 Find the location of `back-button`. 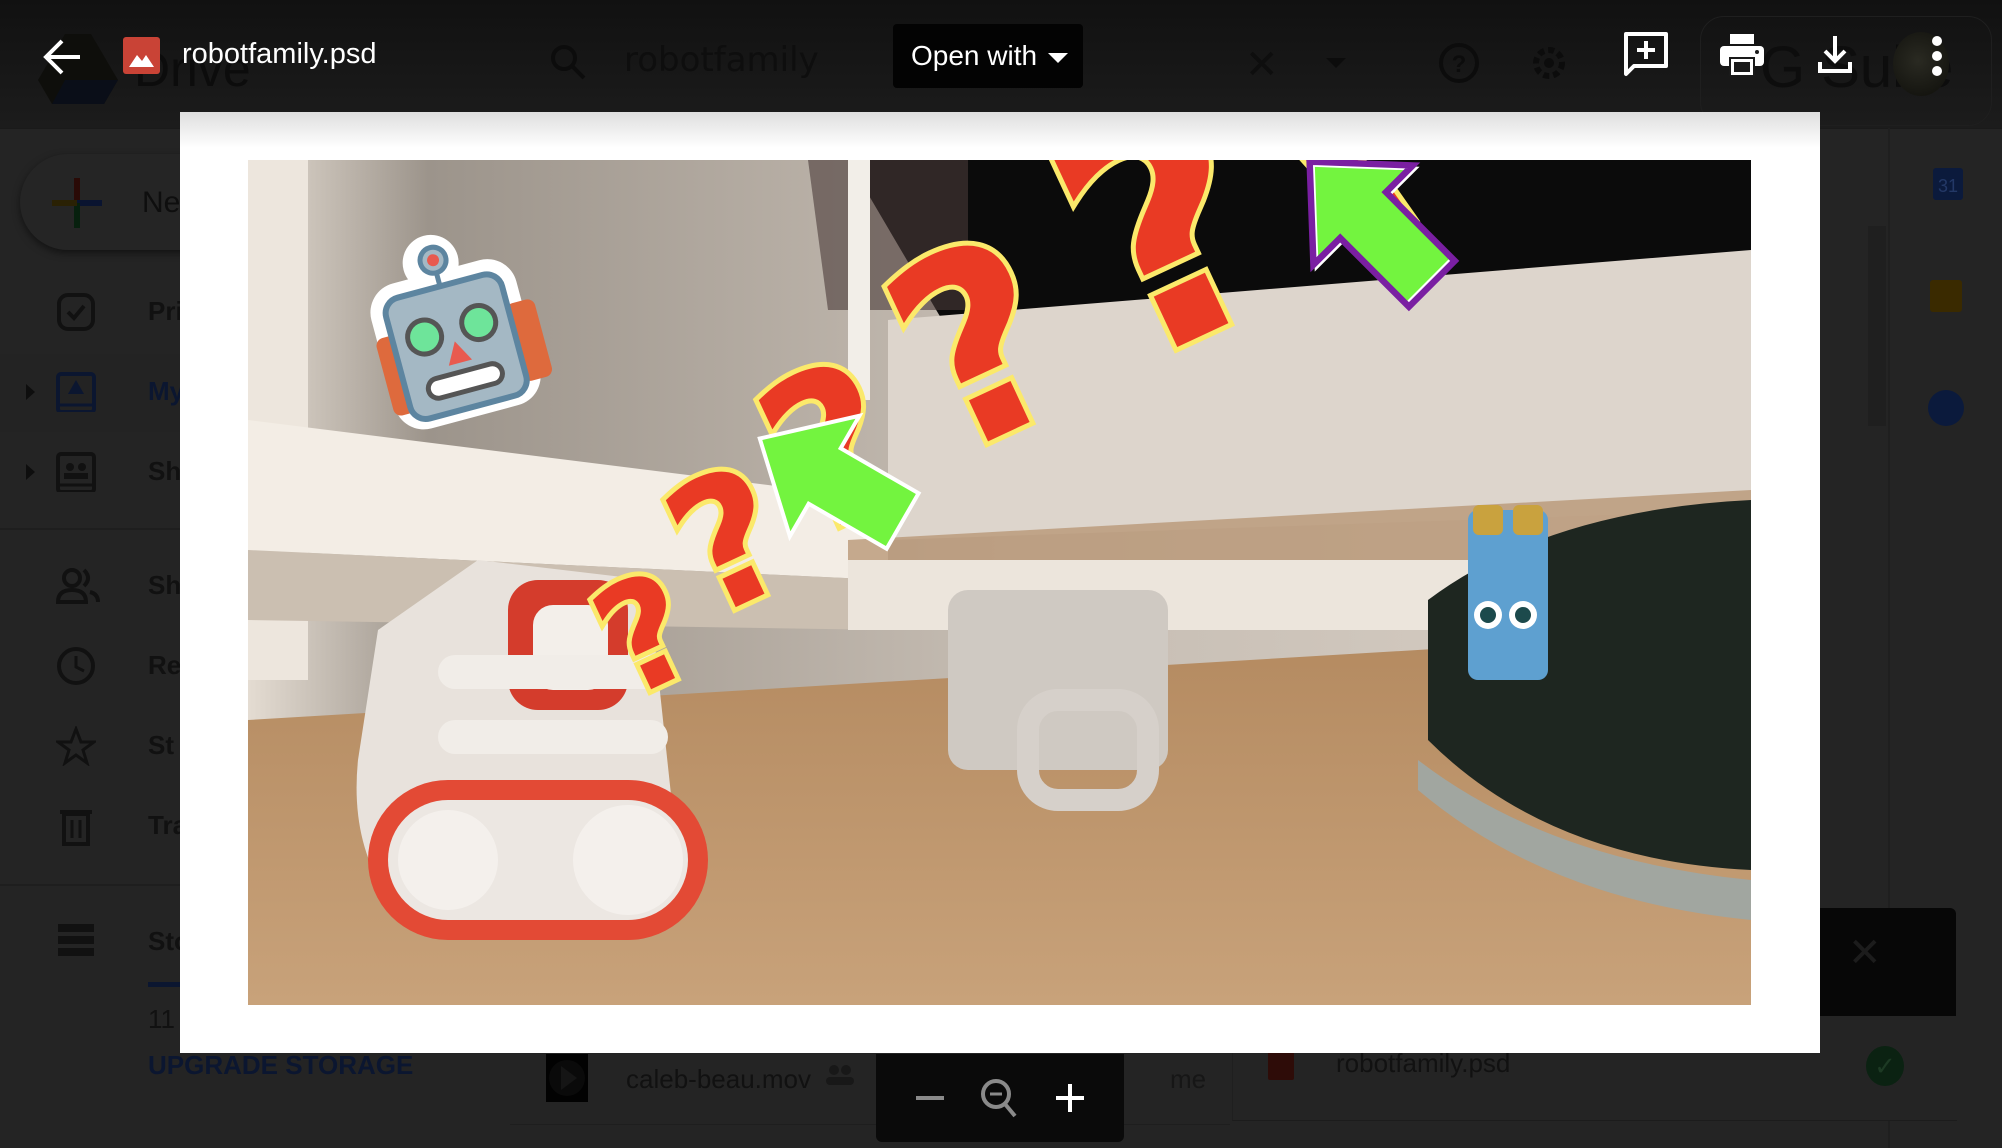

back-button is located at coordinates (63, 57).